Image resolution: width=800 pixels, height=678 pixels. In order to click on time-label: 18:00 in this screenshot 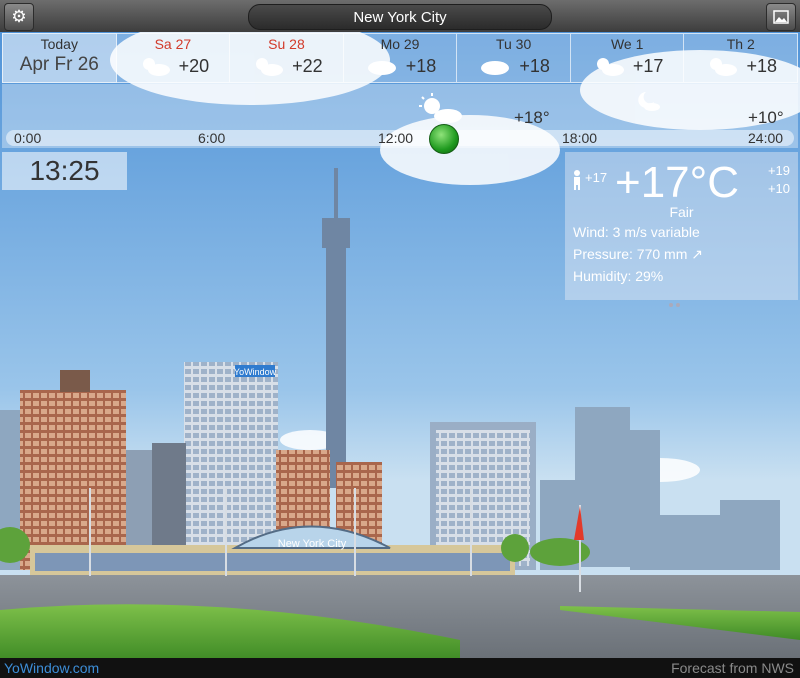, I will do `click(580, 138)`.